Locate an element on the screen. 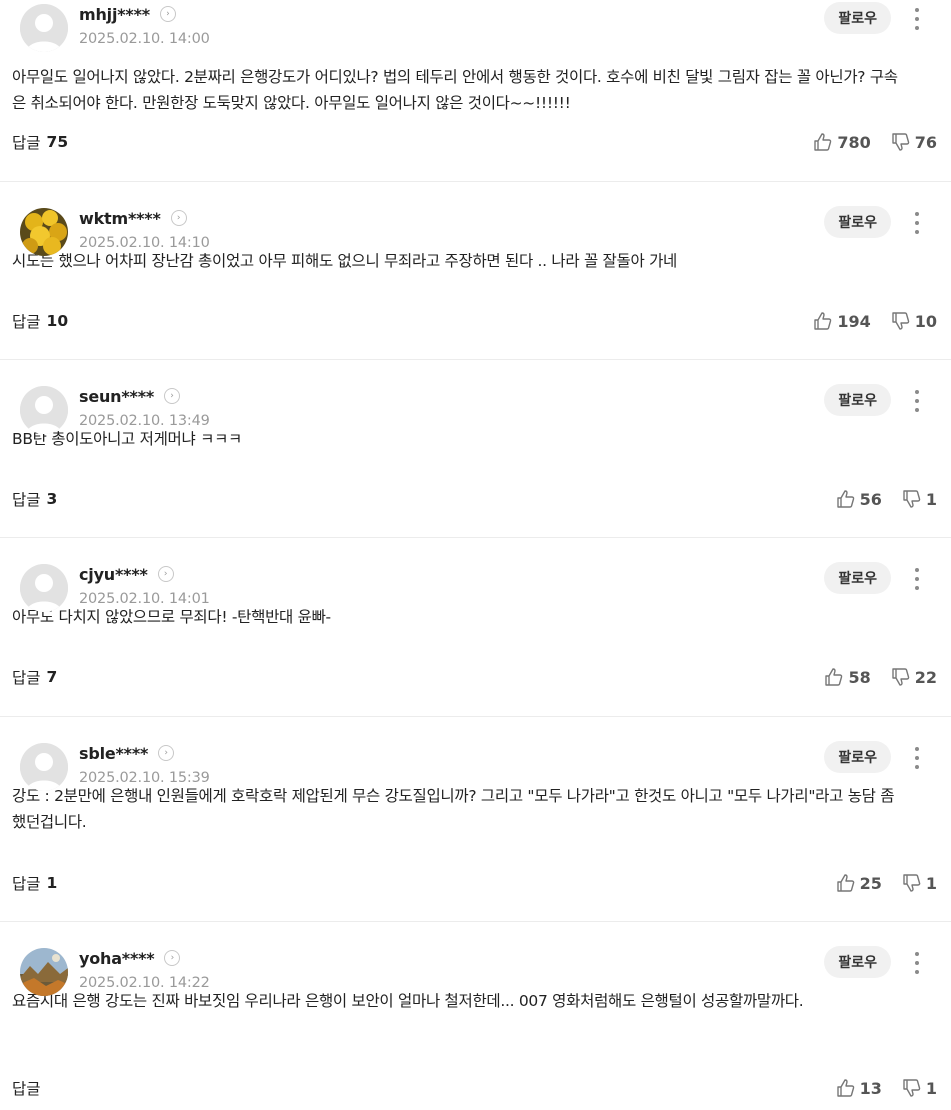 This screenshot has height=1110, width=951. dislike-count: 10 is located at coordinates (925, 321).